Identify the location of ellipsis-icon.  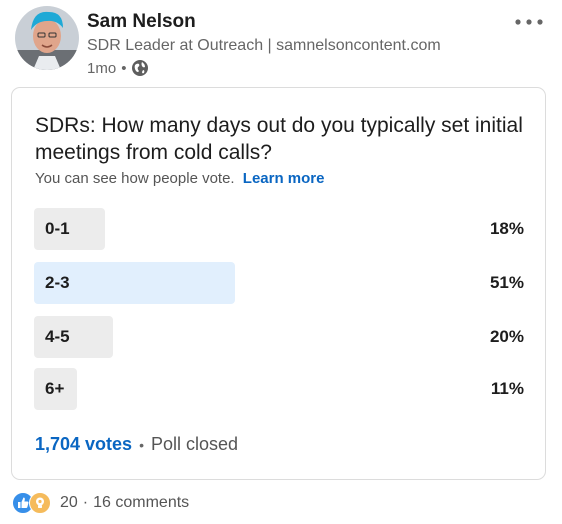
(529, 22).